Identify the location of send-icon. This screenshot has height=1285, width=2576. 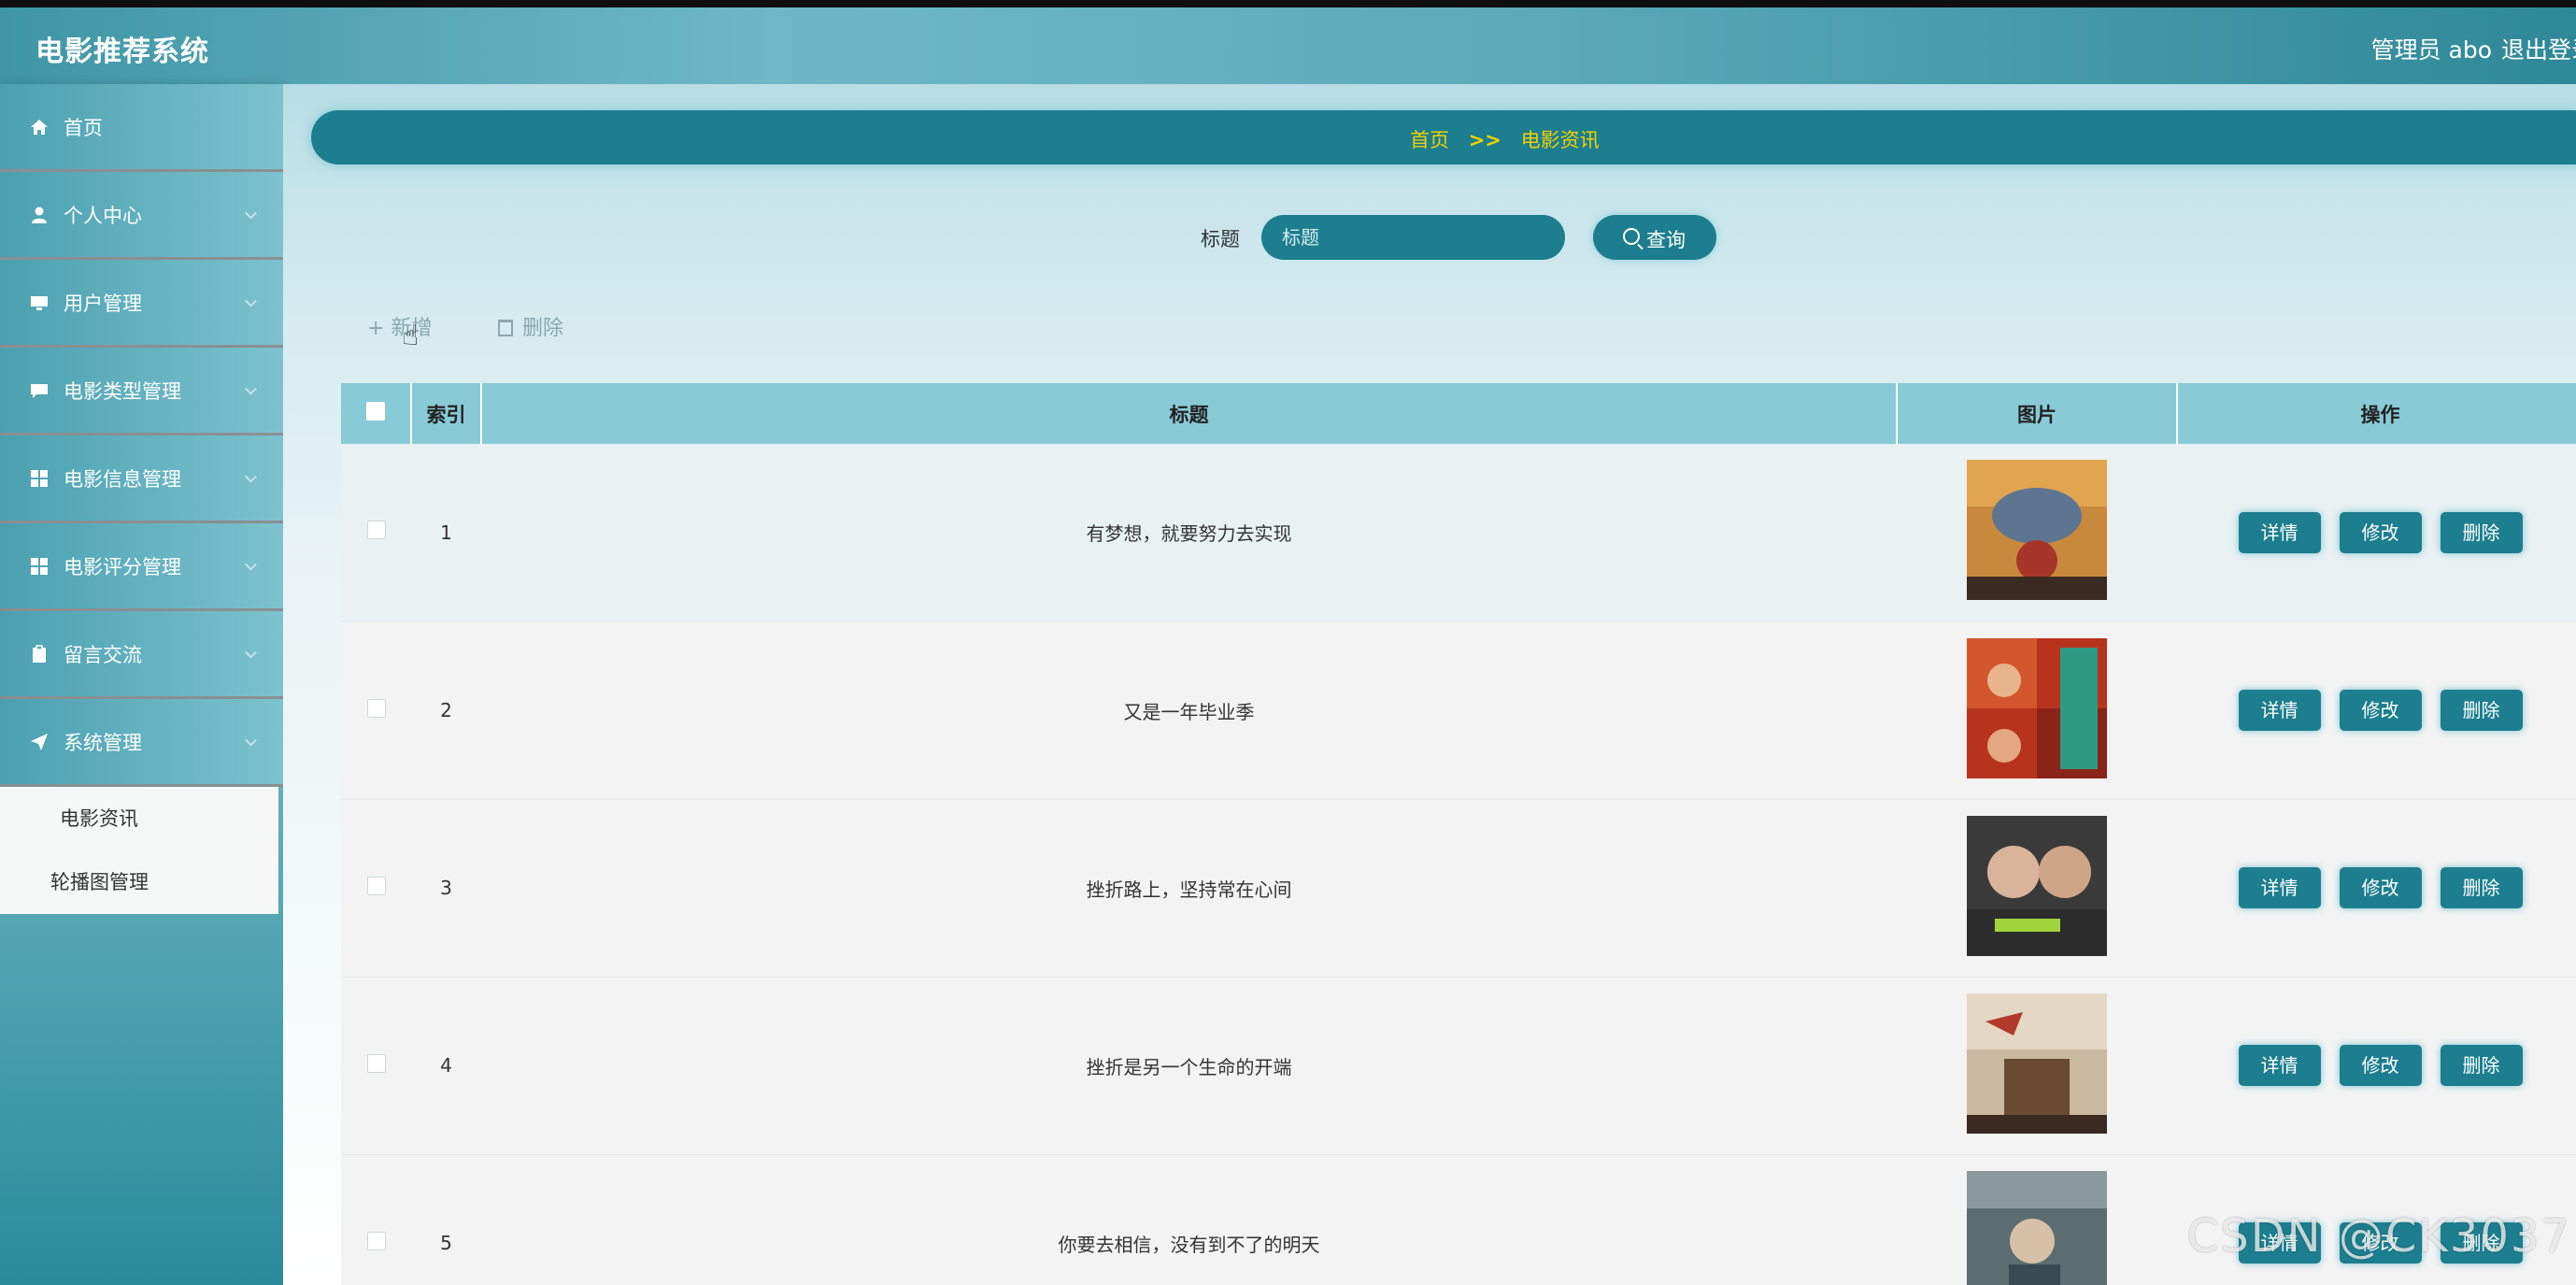
(39, 741).